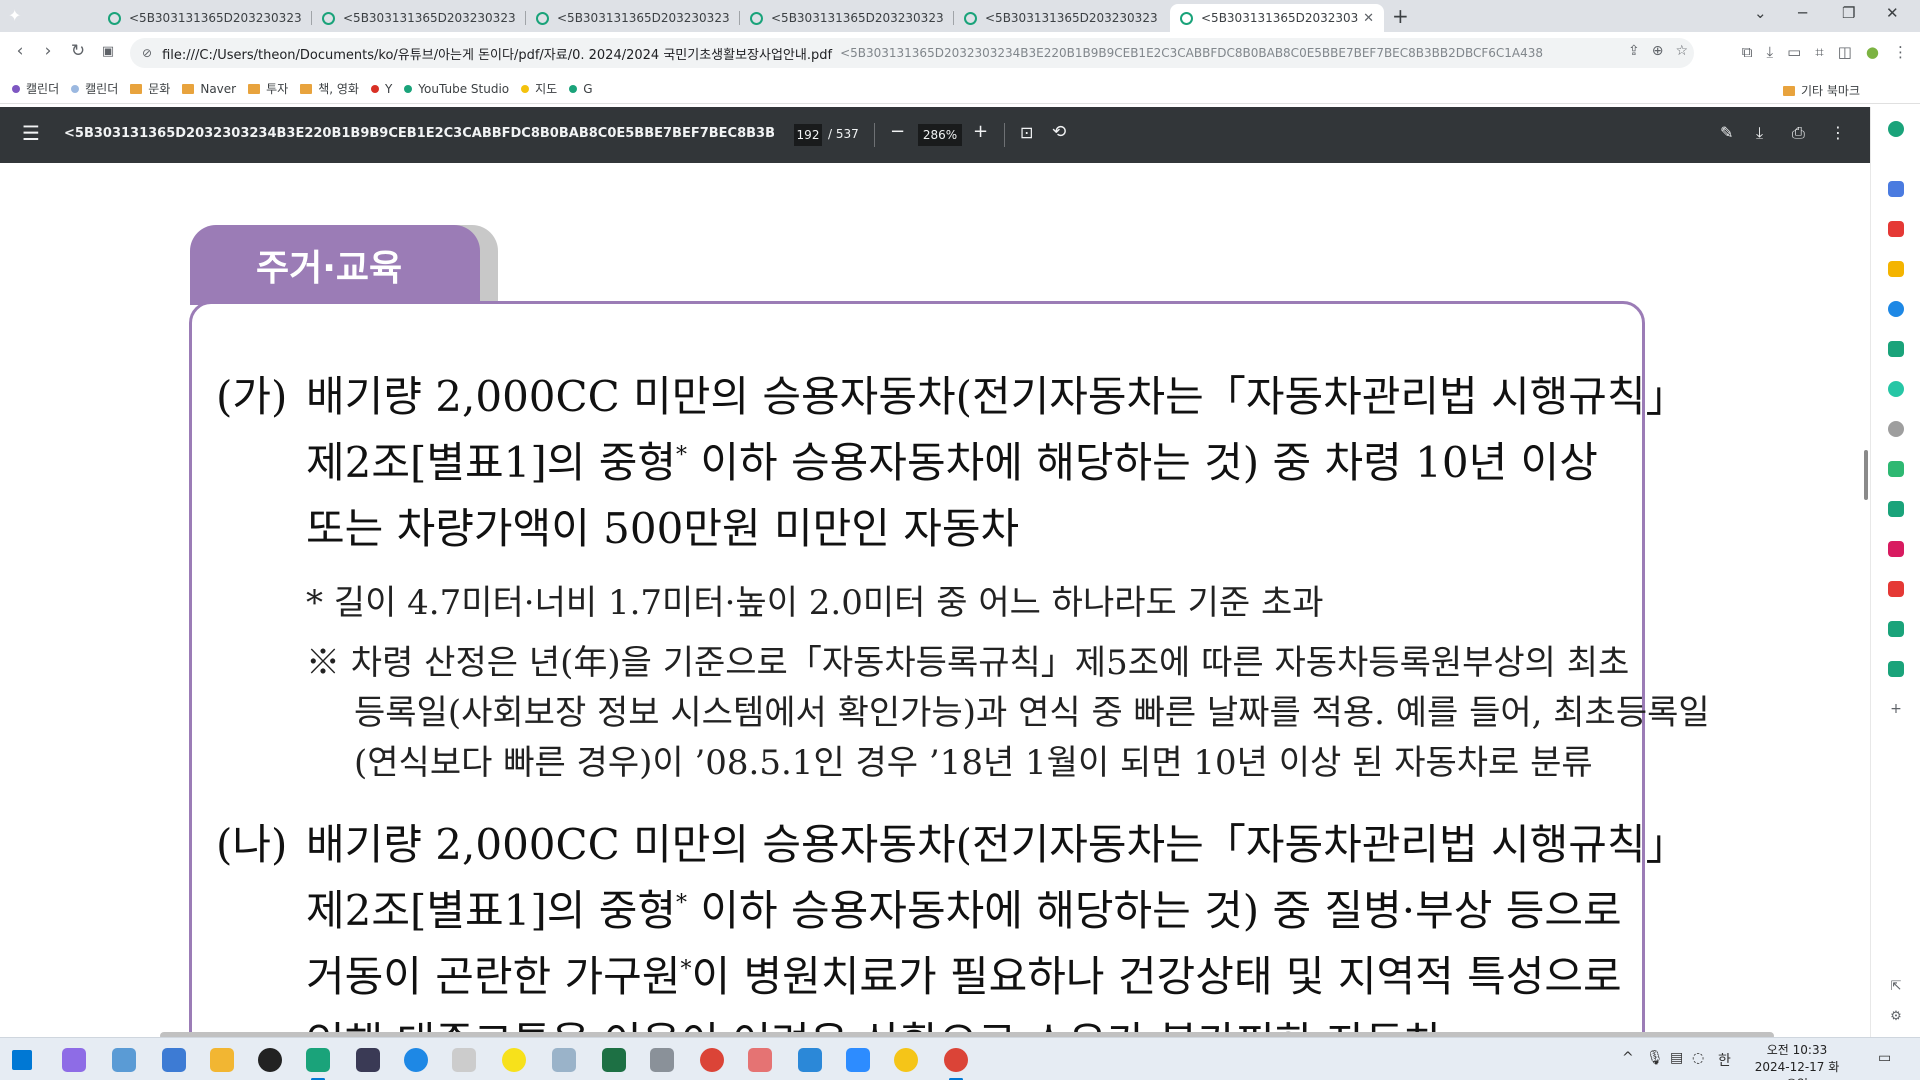 The height and width of the screenshot is (1080, 1920). Describe the element at coordinates (1819, 52) in the screenshot. I see `screenshot-icon: ⌗` at that location.